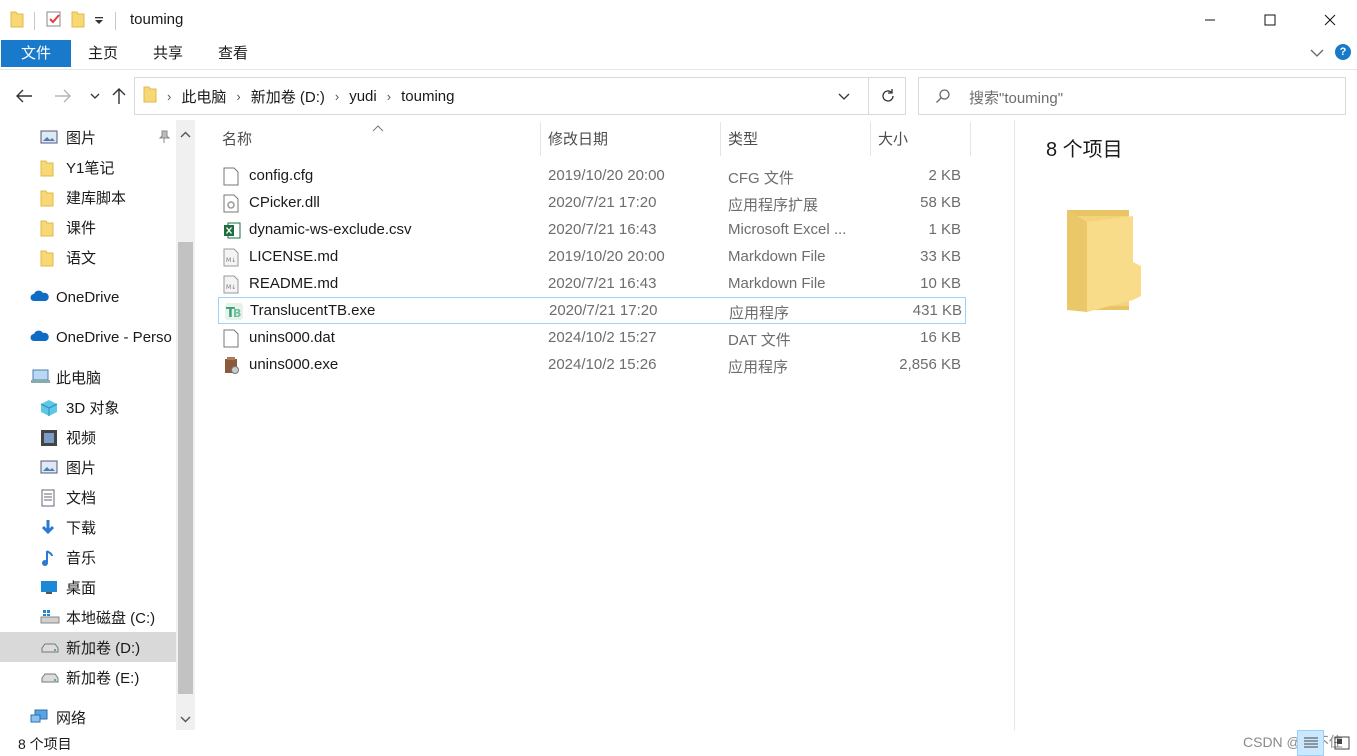 The width and height of the screenshot is (1357, 756). What do you see at coordinates (1105, 263) in the screenshot?
I see `folder-preview-icon` at bounding box center [1105, 263].